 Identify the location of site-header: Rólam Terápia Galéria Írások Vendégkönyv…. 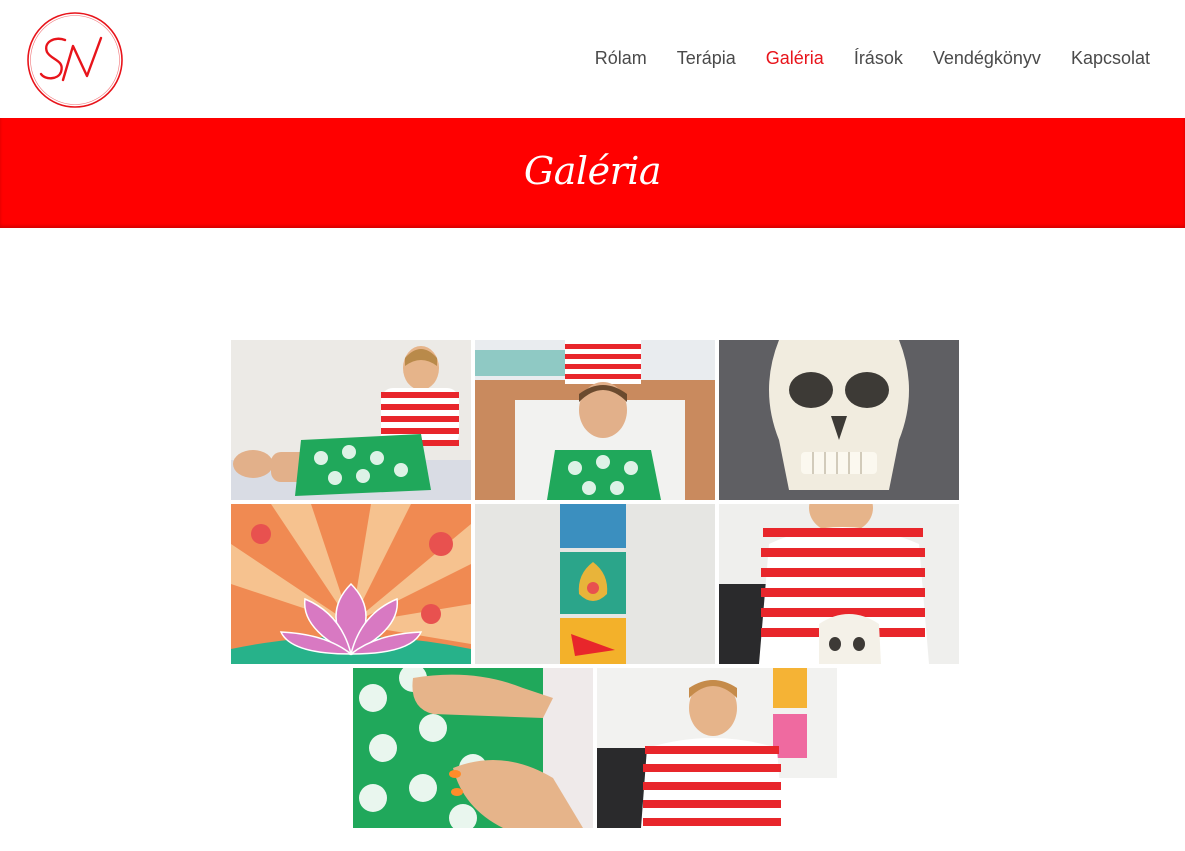
(592, 59).